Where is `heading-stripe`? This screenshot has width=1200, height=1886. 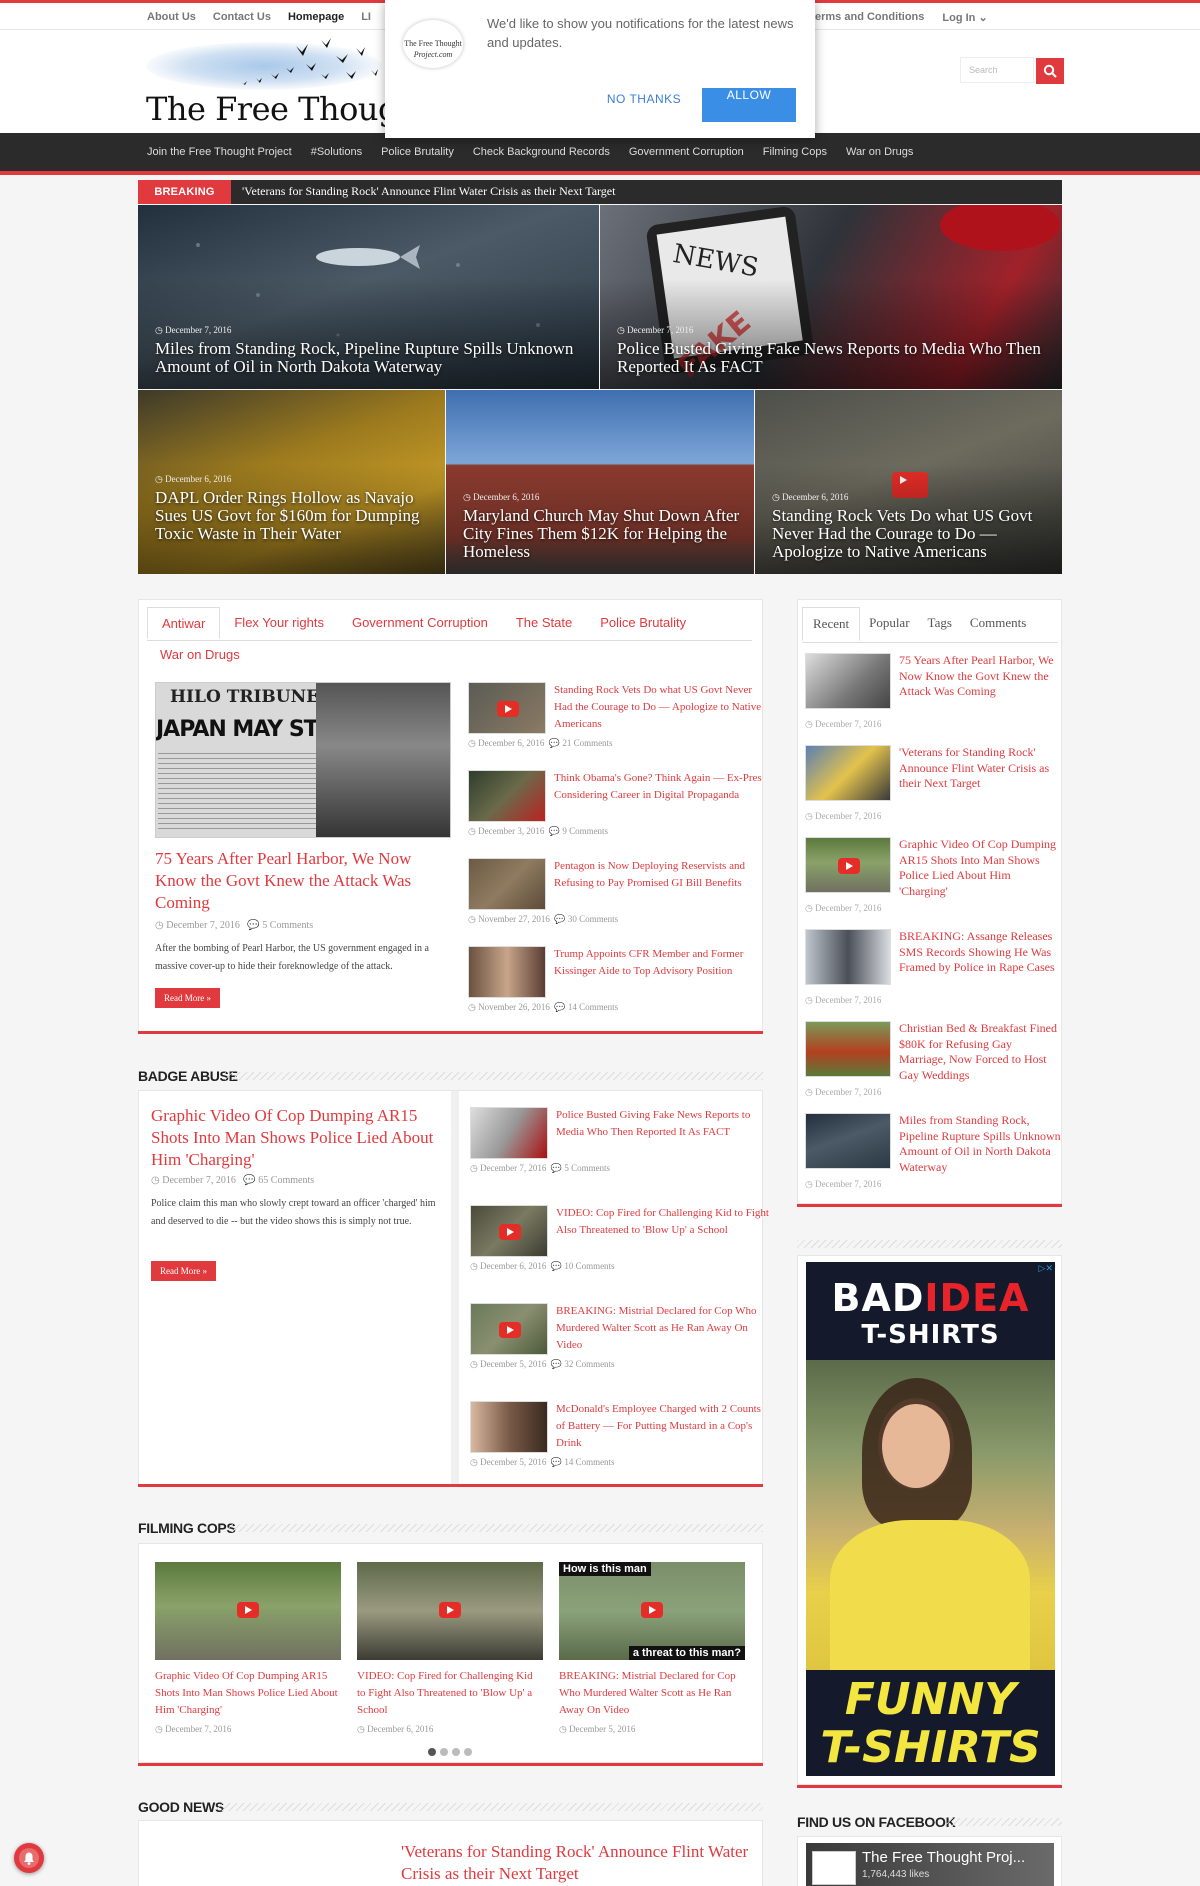
heading-stripe is located at coordinates (489, 1807).